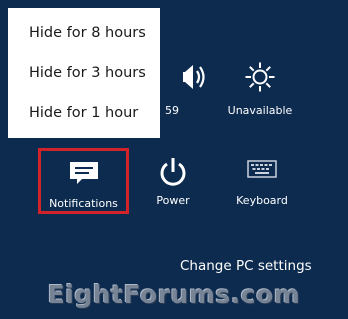 The height and width of the screenshot is (319, 348). What do you see at coordinates (84, 118) in the screenshot?
I see `hide-1-hour-option: Hide for 1 hour` at bounding box center [84, 118].